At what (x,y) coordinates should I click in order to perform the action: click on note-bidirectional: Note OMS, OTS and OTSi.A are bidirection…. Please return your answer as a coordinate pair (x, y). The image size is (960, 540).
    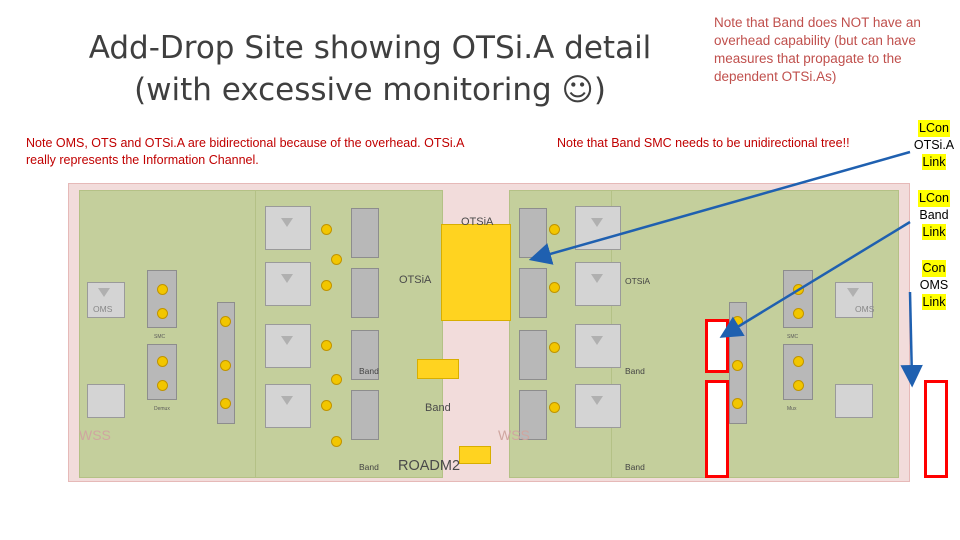
    Looking at the image, I should click on (245, 152).